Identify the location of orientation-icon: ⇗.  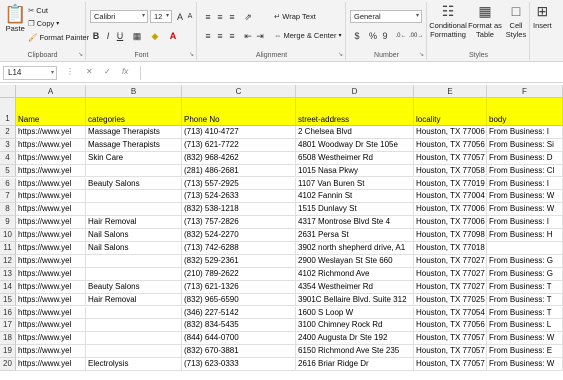
(248, 17).